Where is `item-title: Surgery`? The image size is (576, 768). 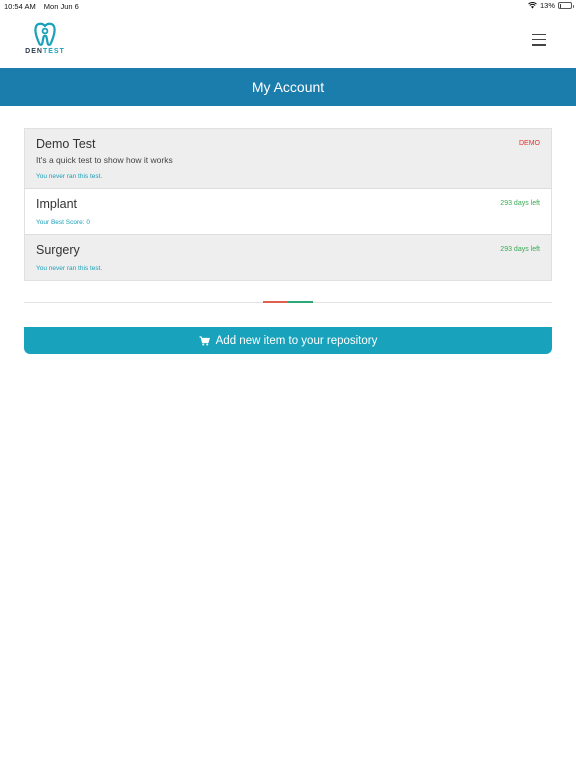
item-title: Surgery is located at coordinates (58, 250).